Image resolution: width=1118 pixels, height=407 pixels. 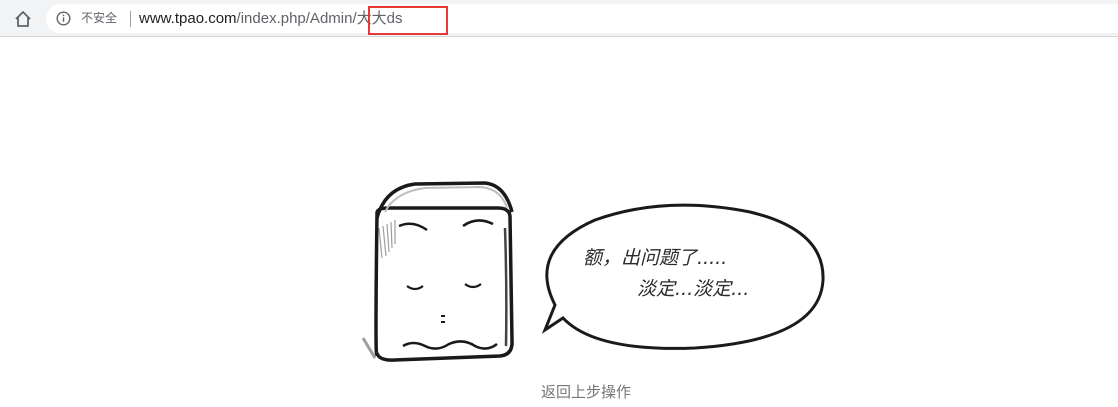 What do you see at coordinates (270, 18) in the screenshot?
I see `url-text: www.tpao.com/index.php/Admin/大大ds` at bounding box center [270, 18].